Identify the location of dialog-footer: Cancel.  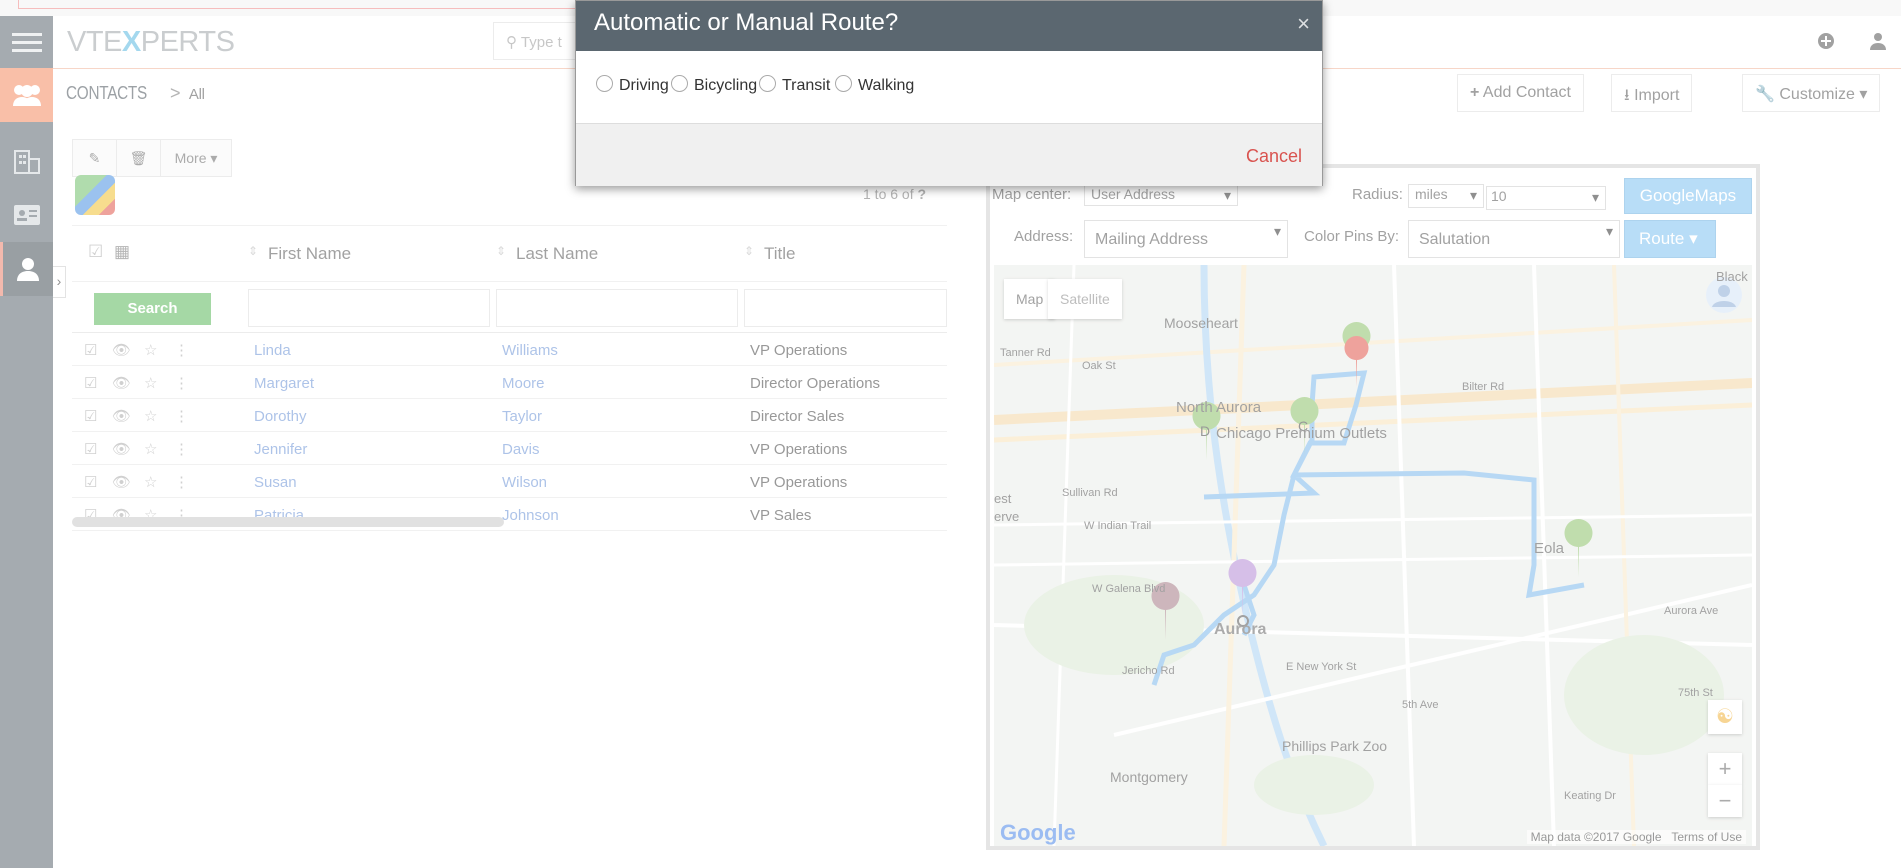
(949, 154).